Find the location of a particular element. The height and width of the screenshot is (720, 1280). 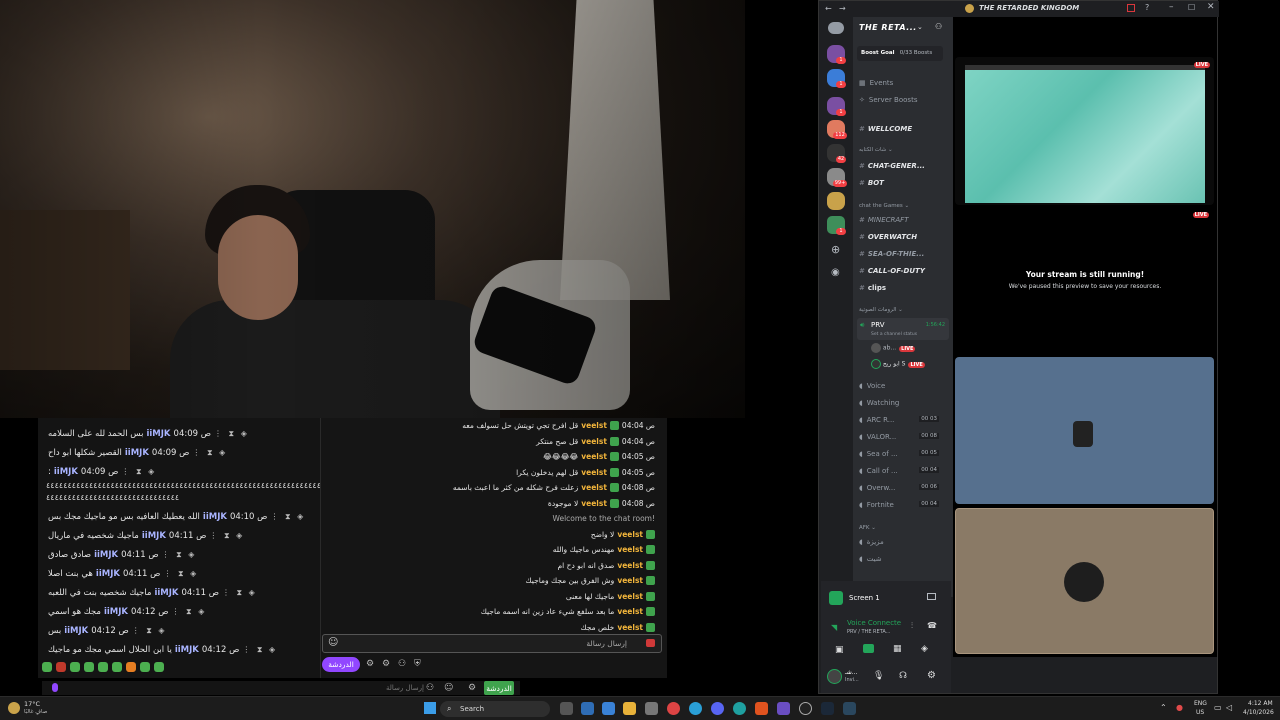

voice-channel: ◖ Fortnite 00 04 is located at coordinates (902, 505).